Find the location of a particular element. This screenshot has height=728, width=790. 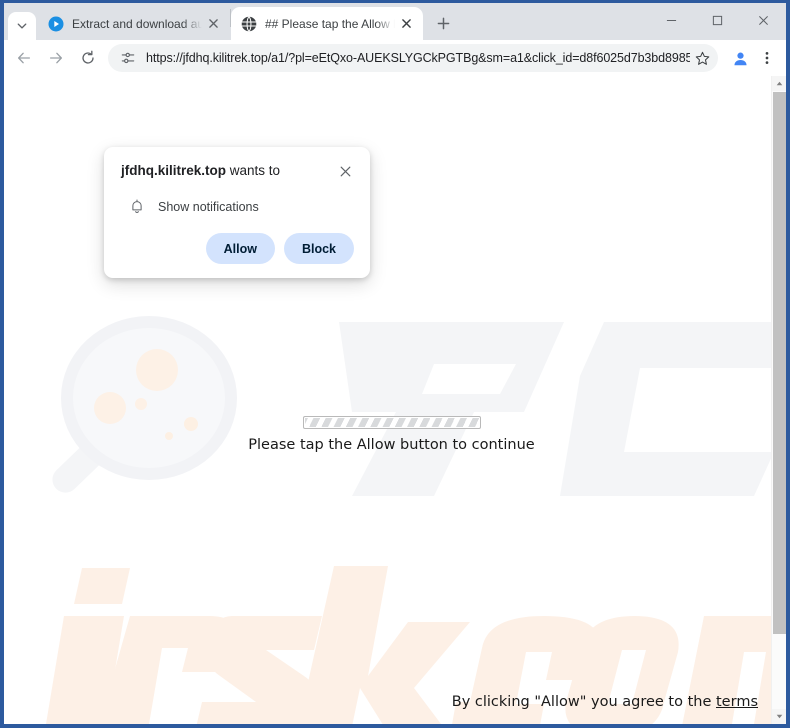

terms-link: terms is located at coordinates (737, 702).